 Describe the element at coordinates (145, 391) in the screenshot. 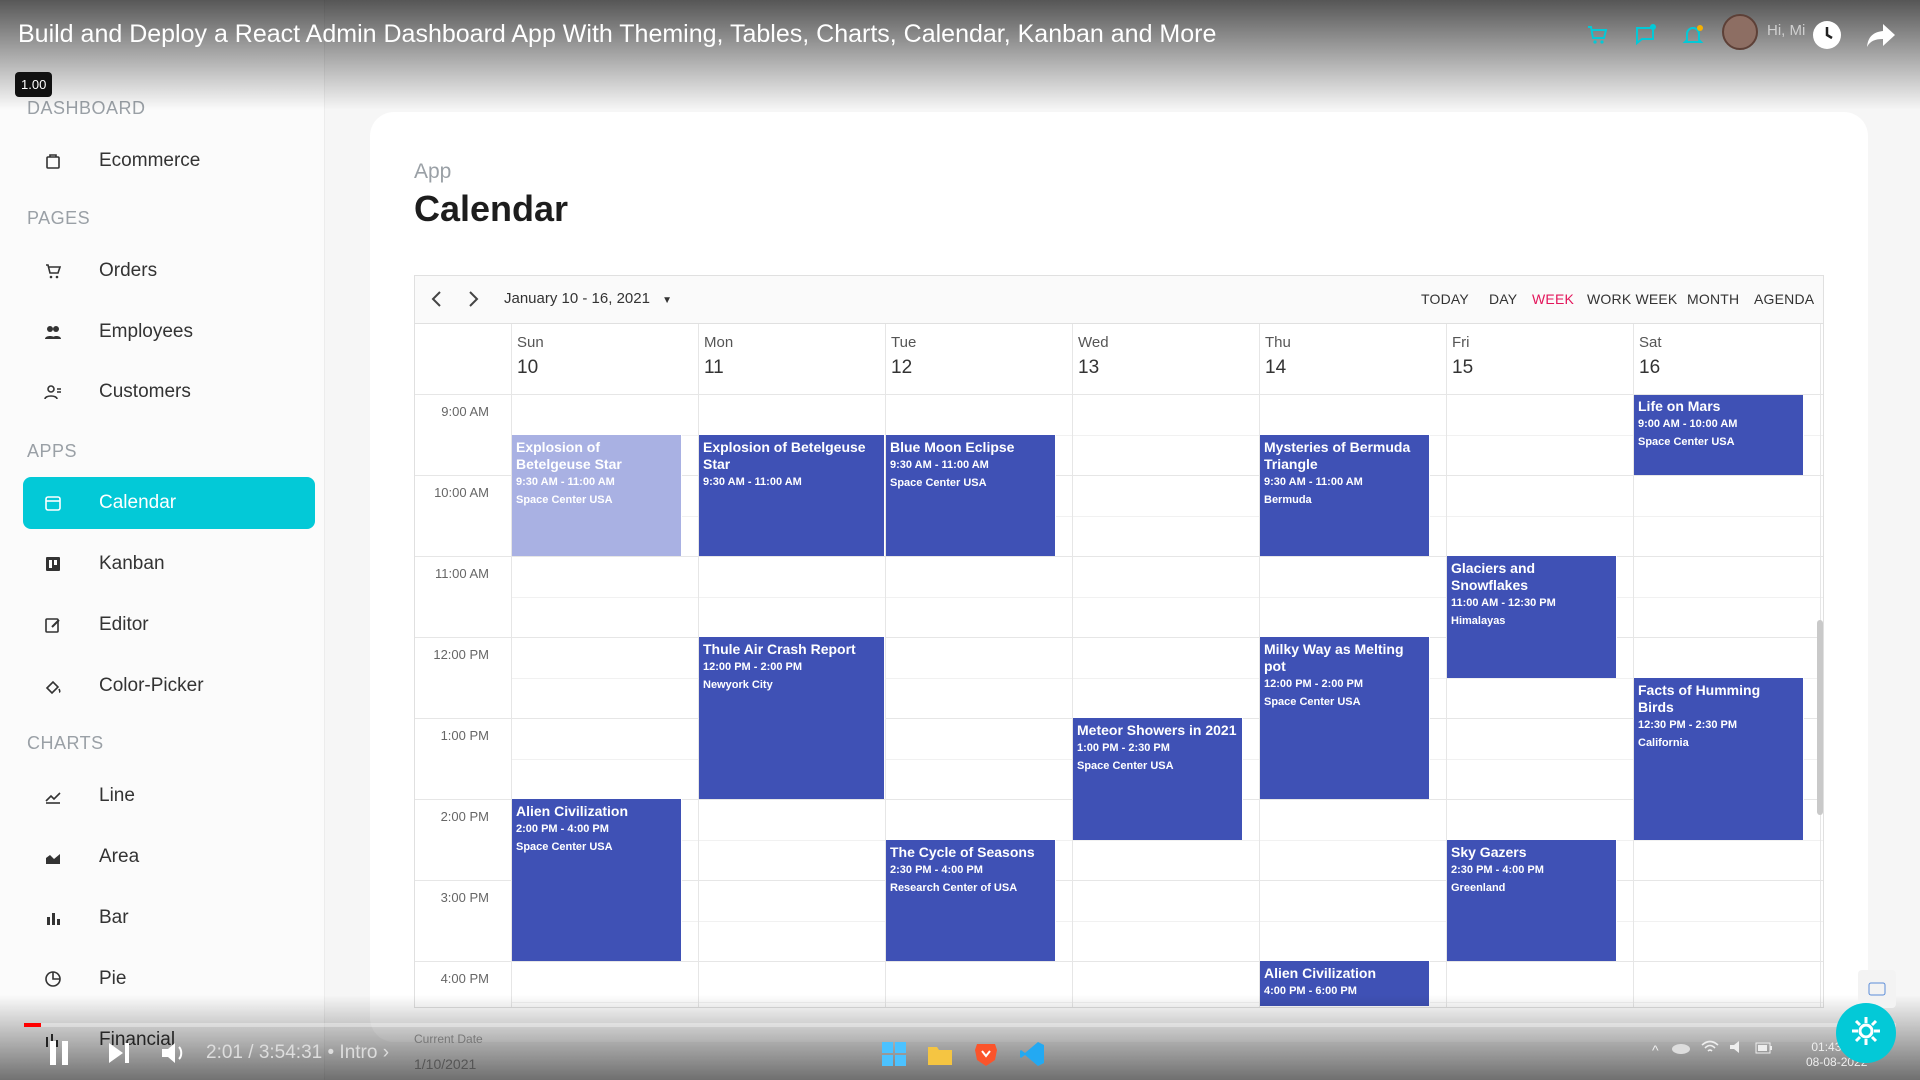

I see `sidebar-item-label: Customers` at that location.